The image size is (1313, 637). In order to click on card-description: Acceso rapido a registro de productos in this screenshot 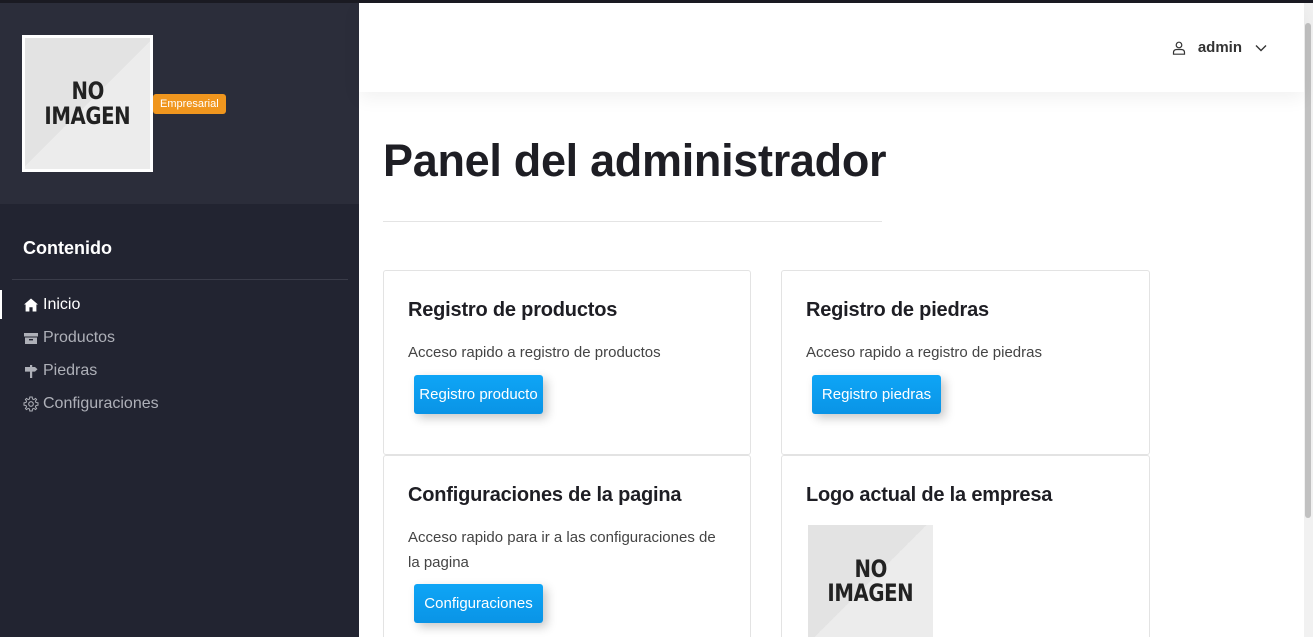, I will do `click(534, 352)`.